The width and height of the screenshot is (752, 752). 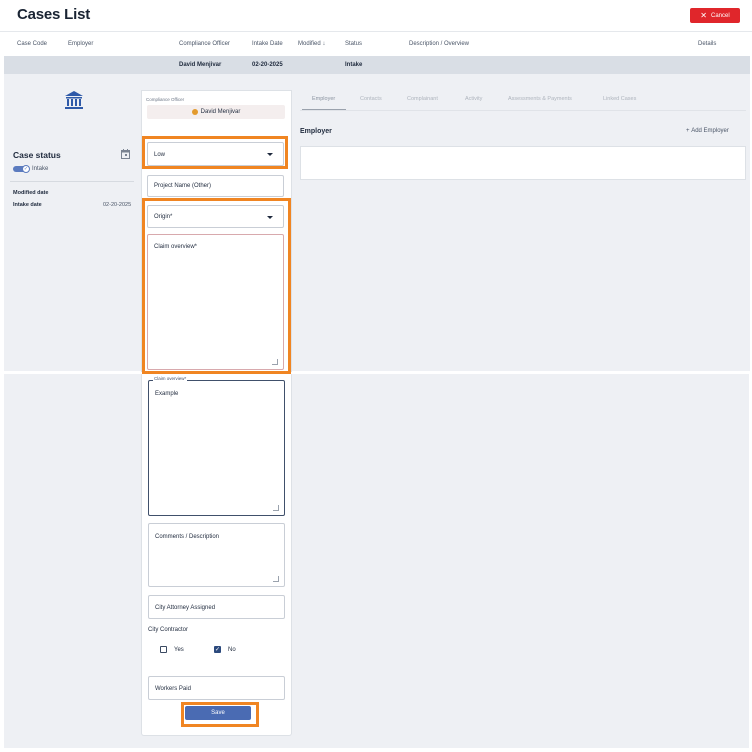 What do you see at coordinates (185, 608) in the screenshot?
I see `city-attorney-placeholder: City Attorney Assigned` at bounding box center [185, 608].